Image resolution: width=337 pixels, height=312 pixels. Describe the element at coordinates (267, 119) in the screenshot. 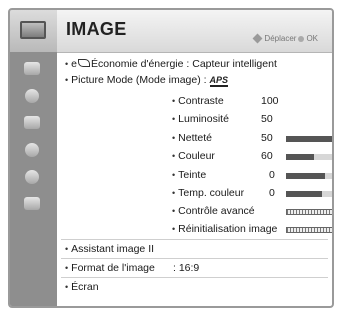

I see `brightness-value: 50` at that location.